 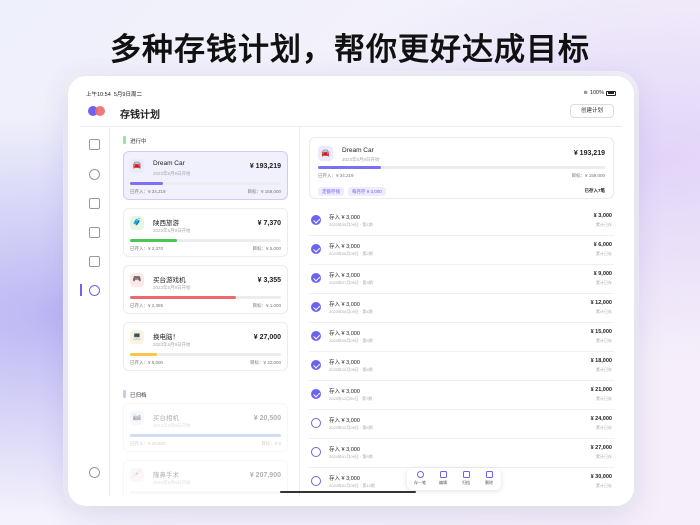 I want to click on deposit-total: ¥ 24,000, so click(x=601, y=419).